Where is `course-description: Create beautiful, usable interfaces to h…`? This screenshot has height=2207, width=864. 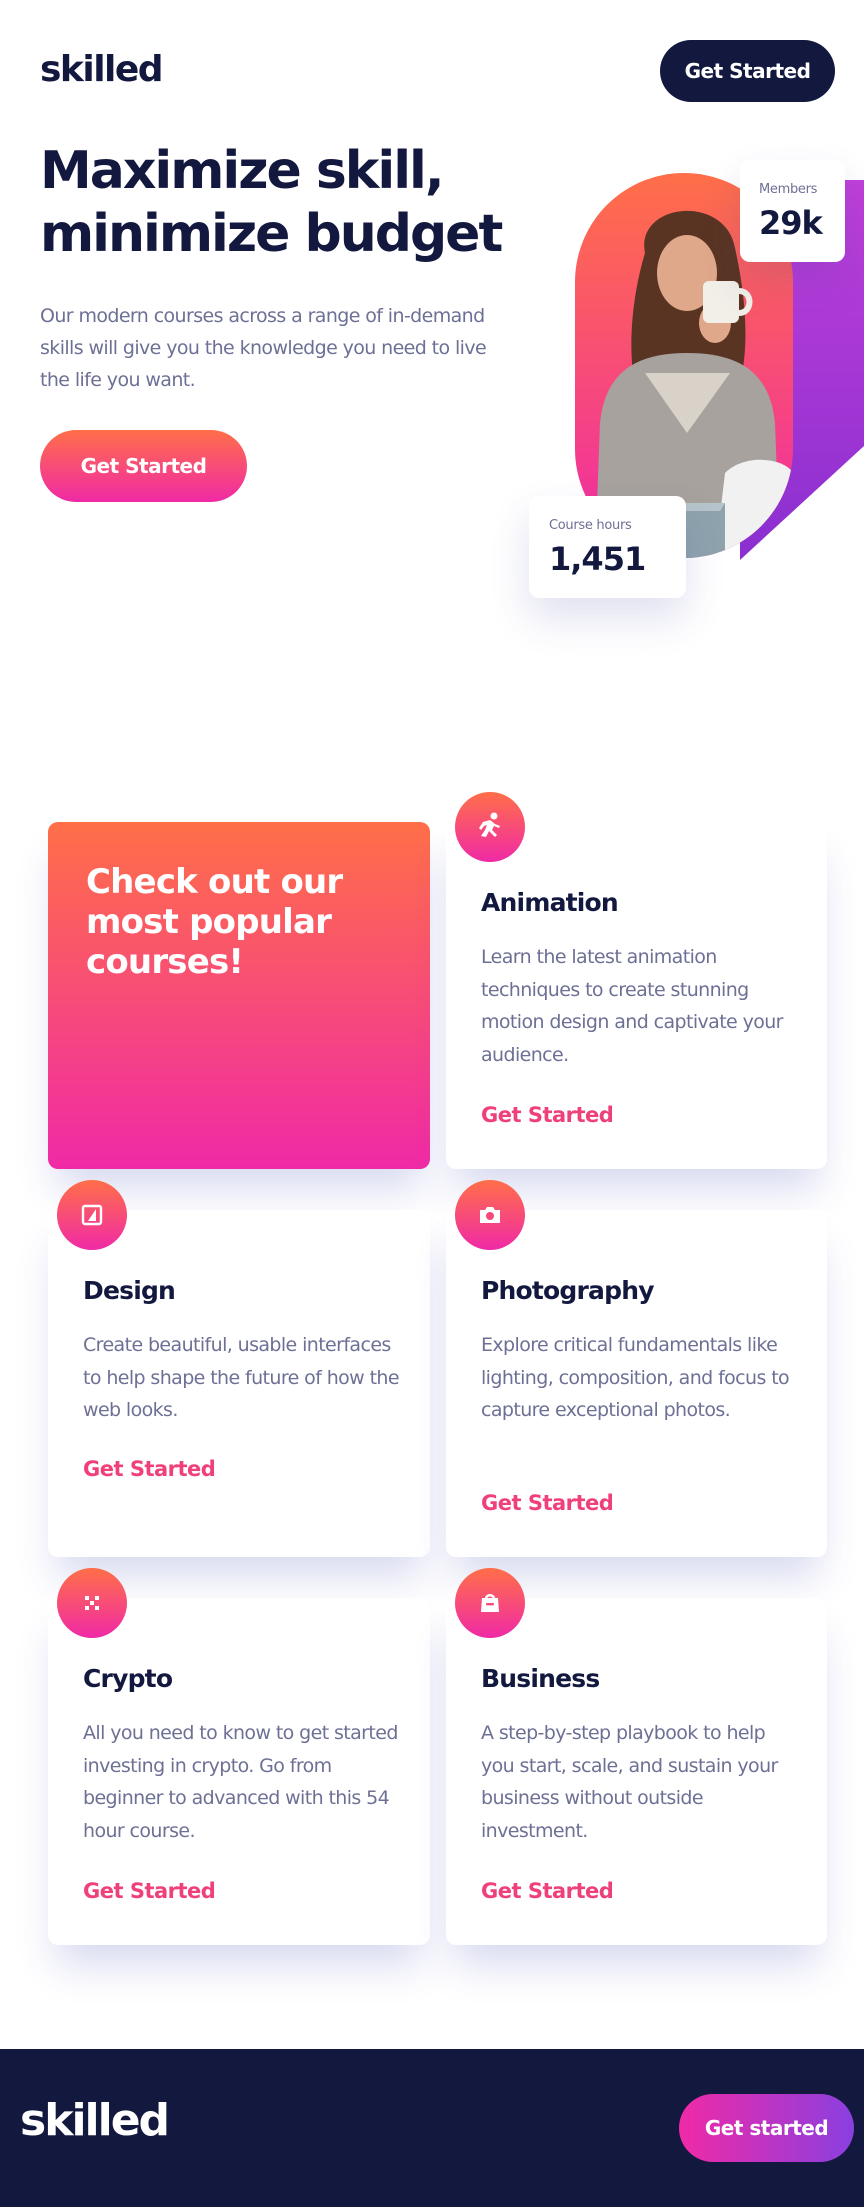
course-description: Create beautiful, usable interfaces to h… is located at coordinates (241, 1377).